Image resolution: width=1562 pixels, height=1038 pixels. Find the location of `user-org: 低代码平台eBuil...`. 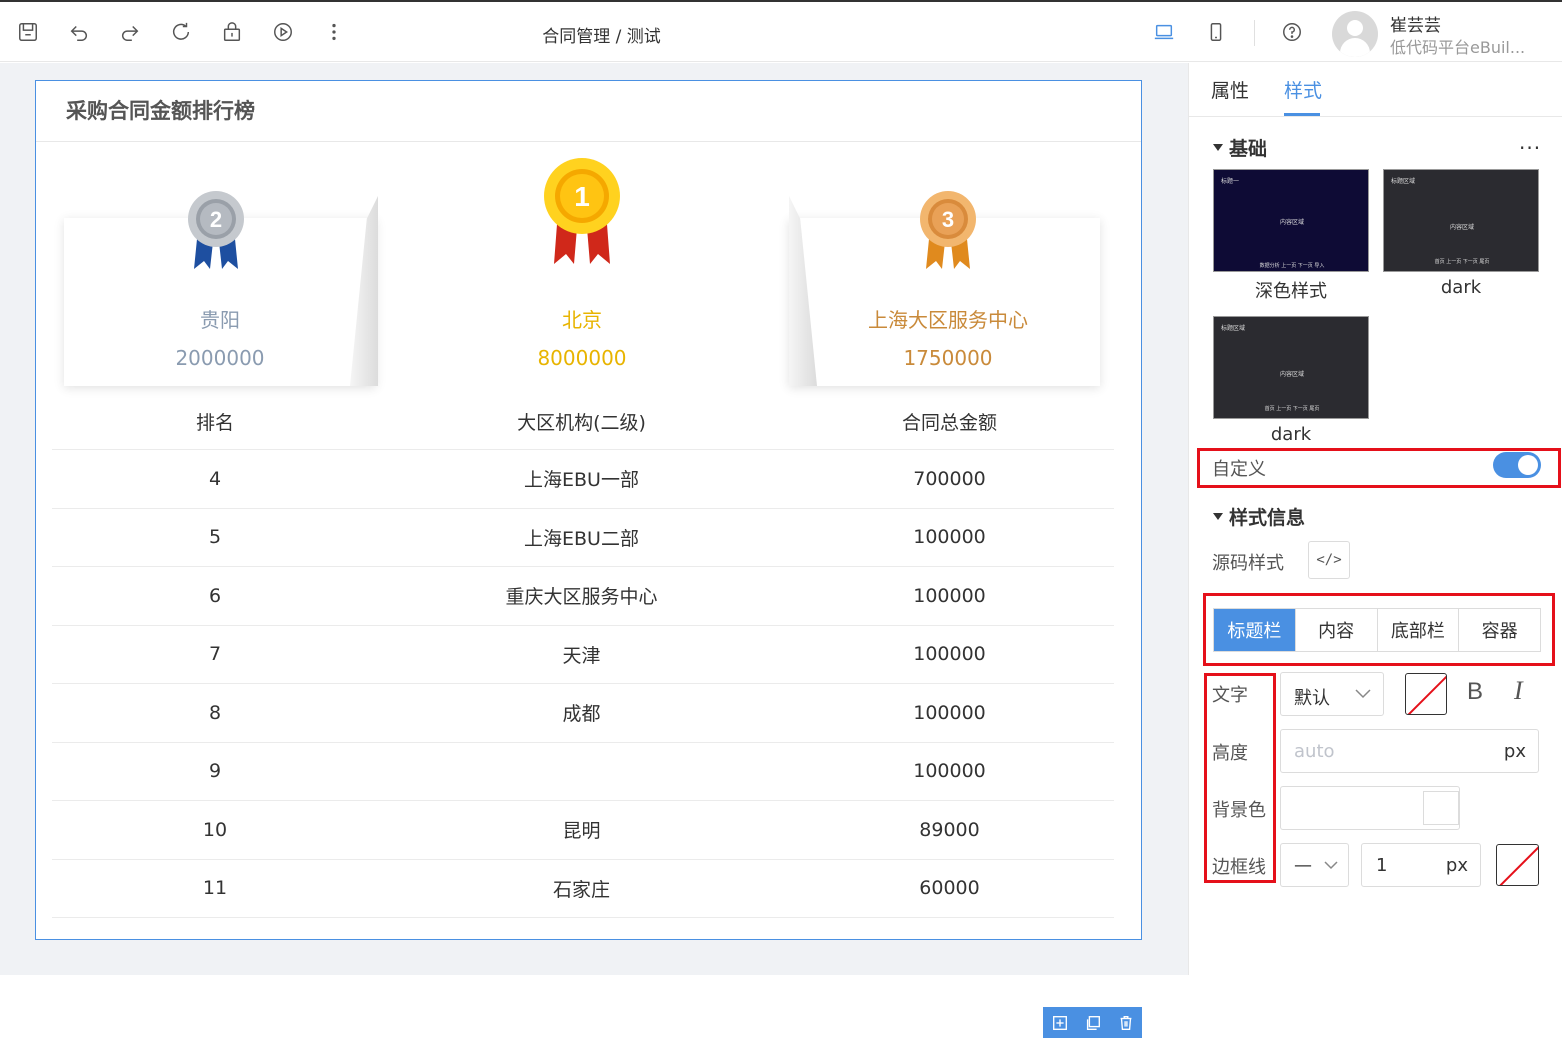

user-org: 低代码平台eBuil... is located at coordinates (1458, 47).